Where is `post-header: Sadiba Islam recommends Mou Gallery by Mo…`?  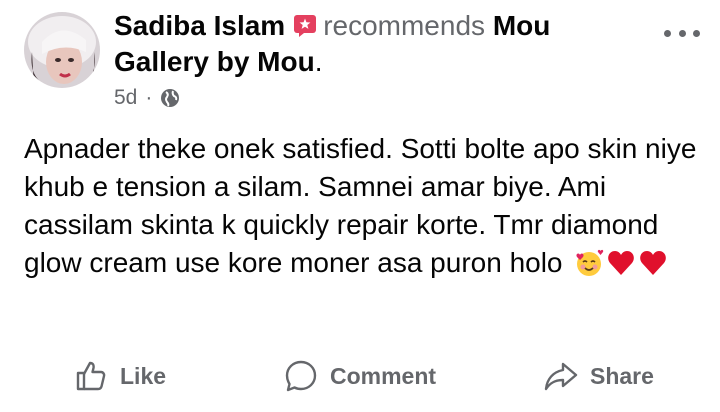 post-header: Sadiba Islam recommends Mou Gallery by Mo… is located at coordinates (374, 44).